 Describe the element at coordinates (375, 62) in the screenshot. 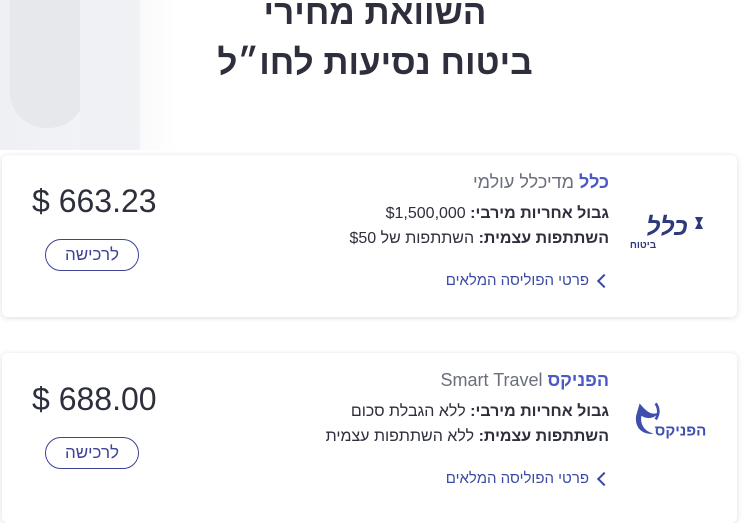

I see `page-title-line-2: ביטוח נסיעות לחו״ל` at that location.